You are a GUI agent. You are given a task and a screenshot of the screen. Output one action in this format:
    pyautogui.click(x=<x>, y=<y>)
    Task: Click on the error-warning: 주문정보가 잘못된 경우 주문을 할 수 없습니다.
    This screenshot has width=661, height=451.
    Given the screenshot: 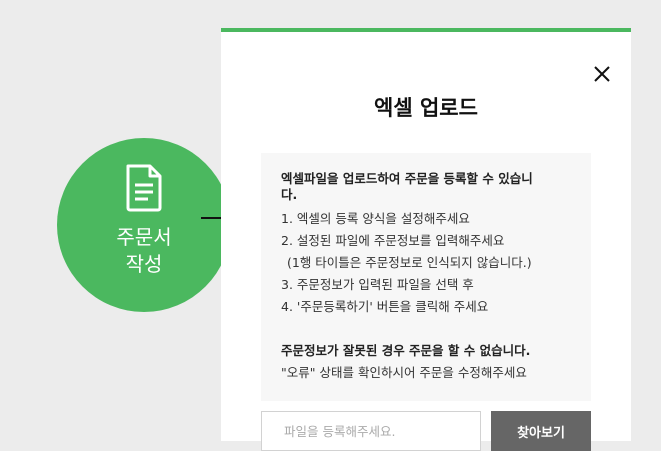 What is the action you would take?
    pyautogui.click(x=406, y=350)
    